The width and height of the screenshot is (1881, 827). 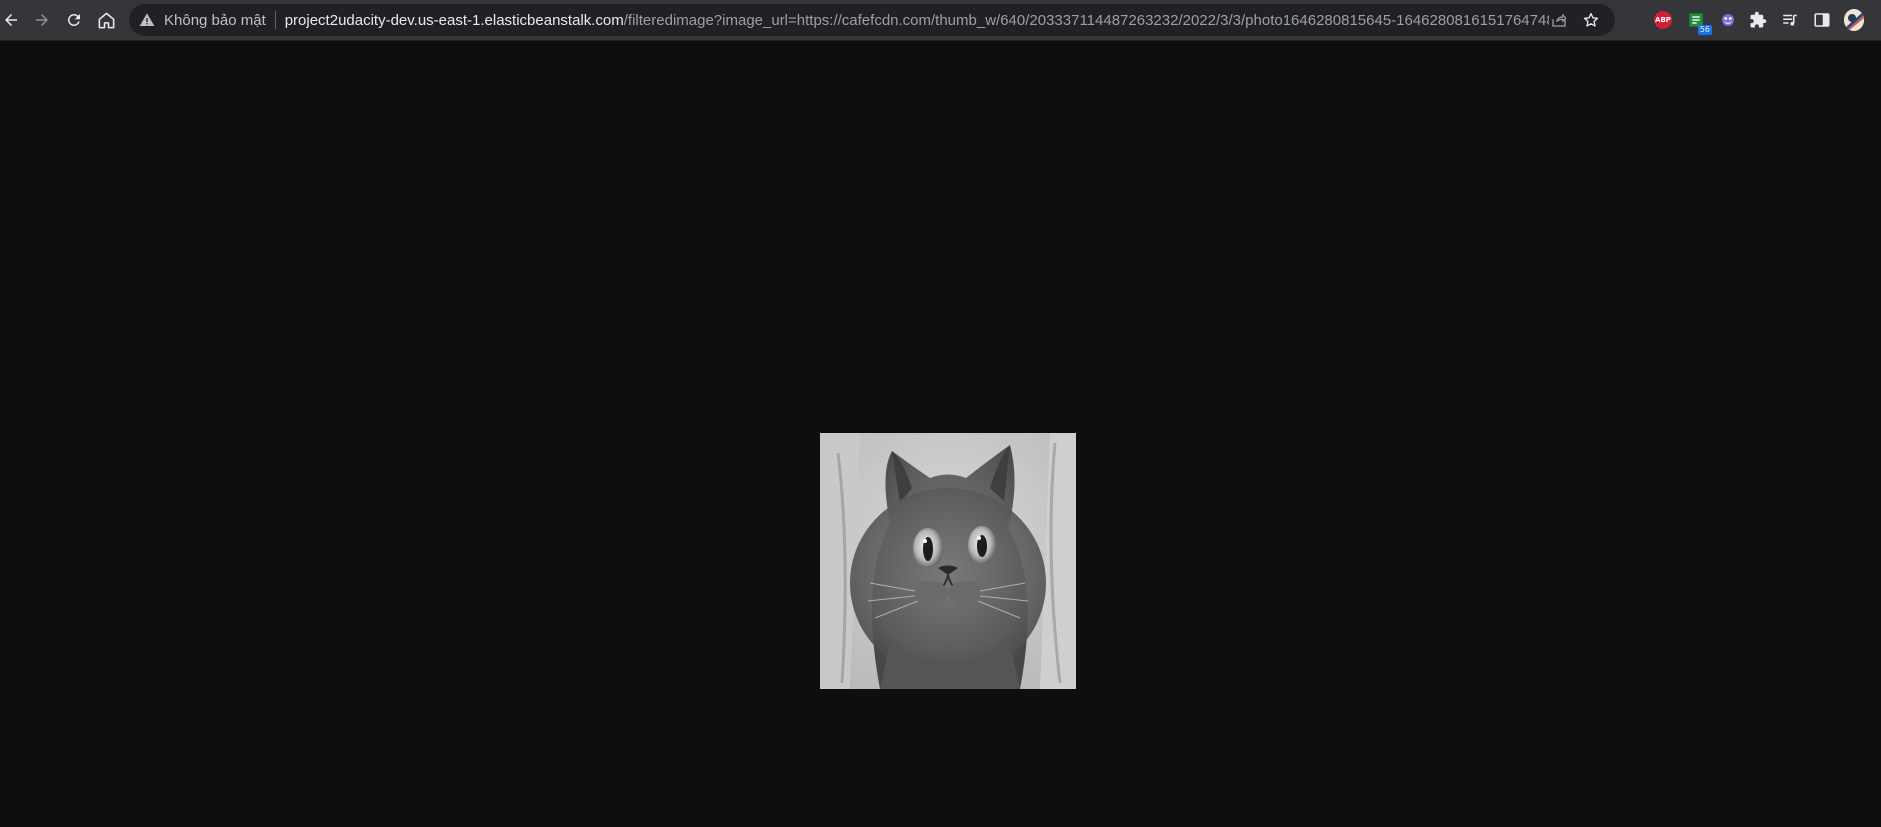 I want to click on home-button, so click(x=106, y=20).